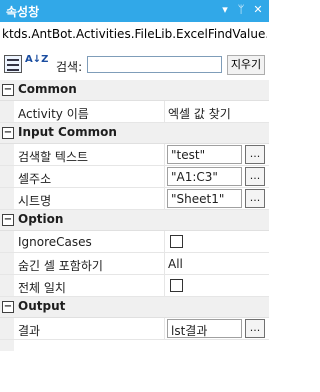  Describe the element at coordinates (258, 9) in the screenshot. I see `close-icon: ✕` at that location.